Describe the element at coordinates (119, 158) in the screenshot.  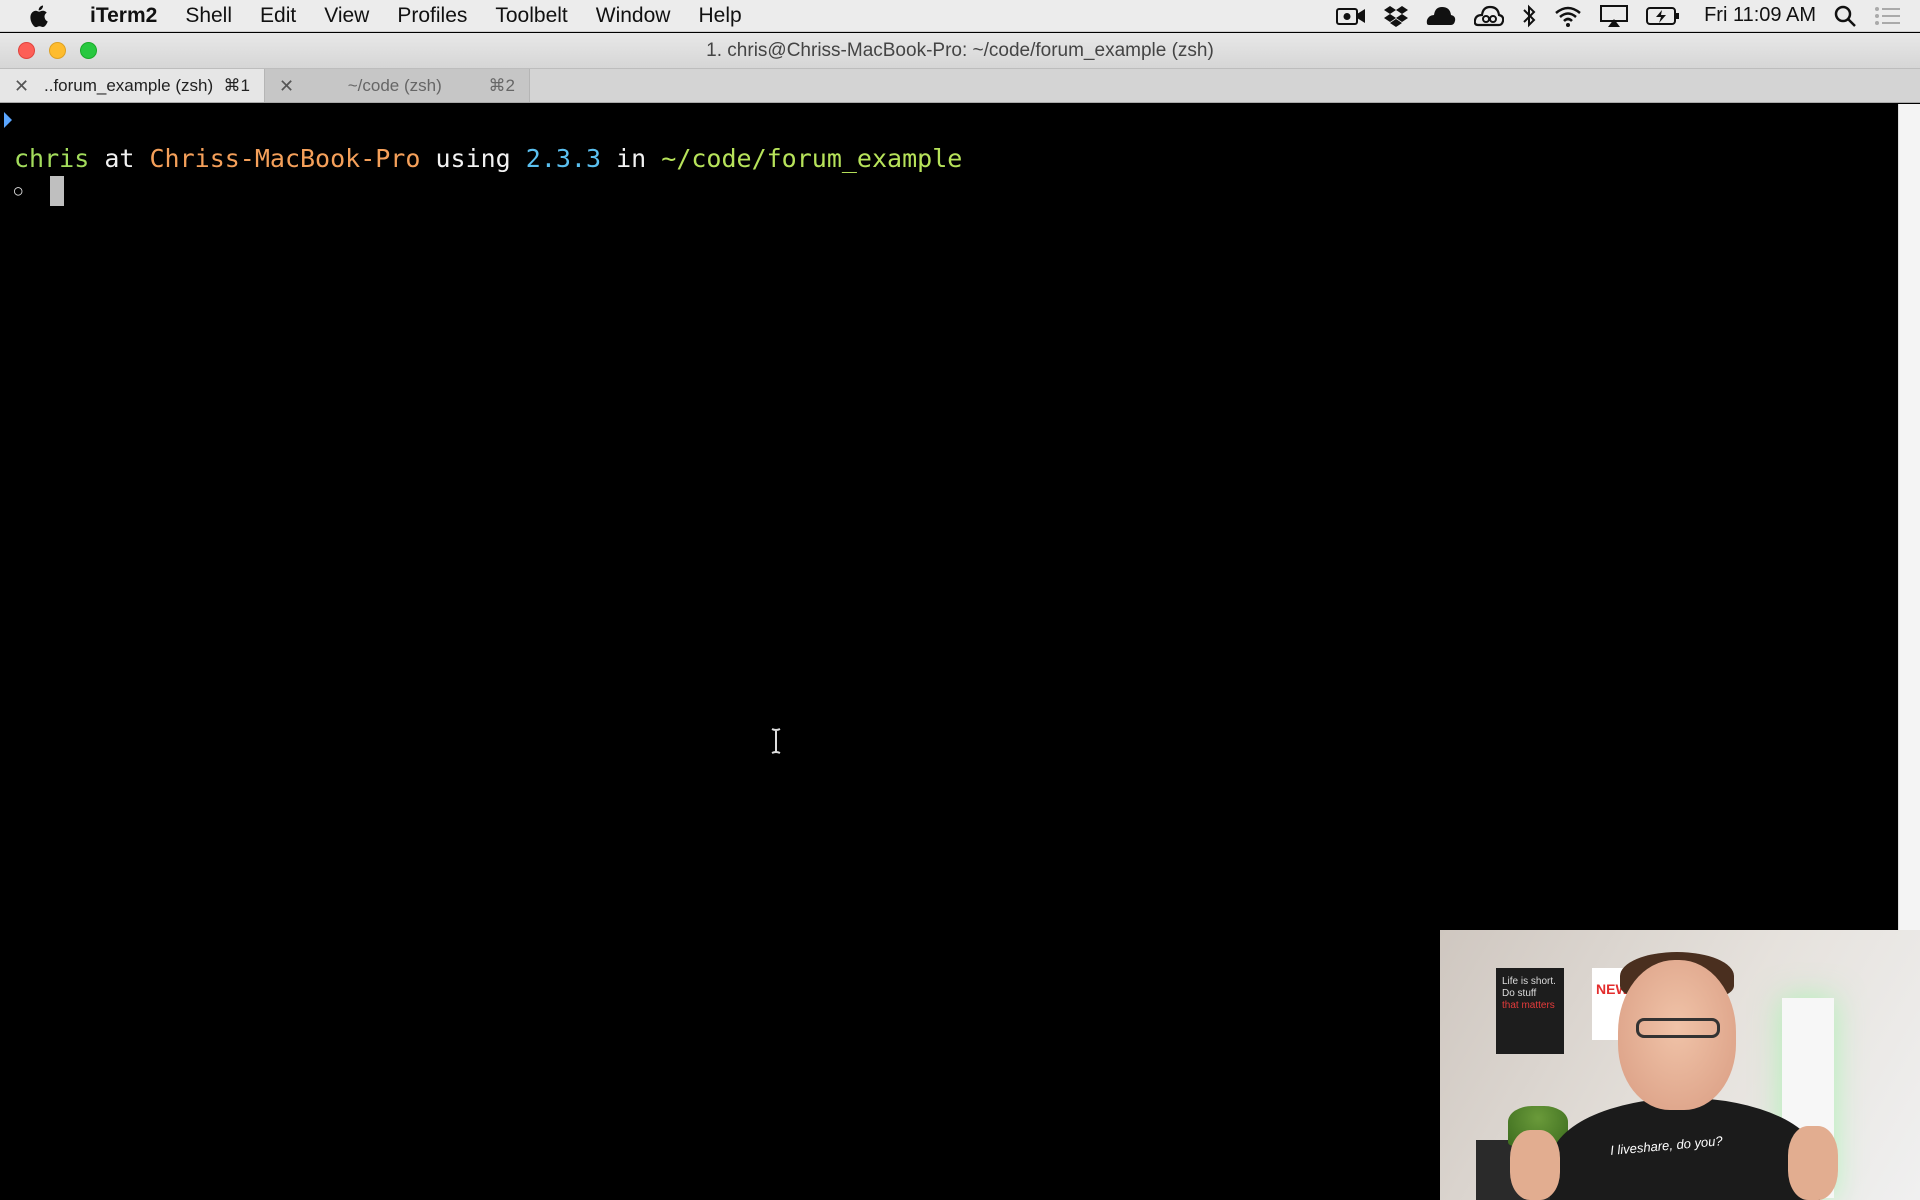
I see `prompt-at: at` at that location.